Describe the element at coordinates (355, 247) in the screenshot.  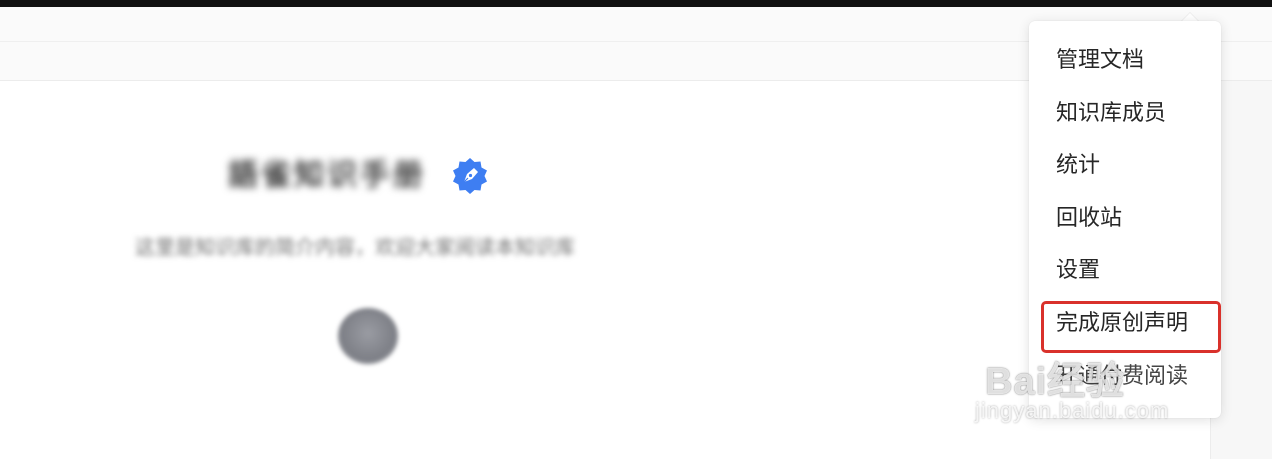
I see `book-description: 这里是知识库的简介内容，欢迎大家阅读本知识库` at that location.